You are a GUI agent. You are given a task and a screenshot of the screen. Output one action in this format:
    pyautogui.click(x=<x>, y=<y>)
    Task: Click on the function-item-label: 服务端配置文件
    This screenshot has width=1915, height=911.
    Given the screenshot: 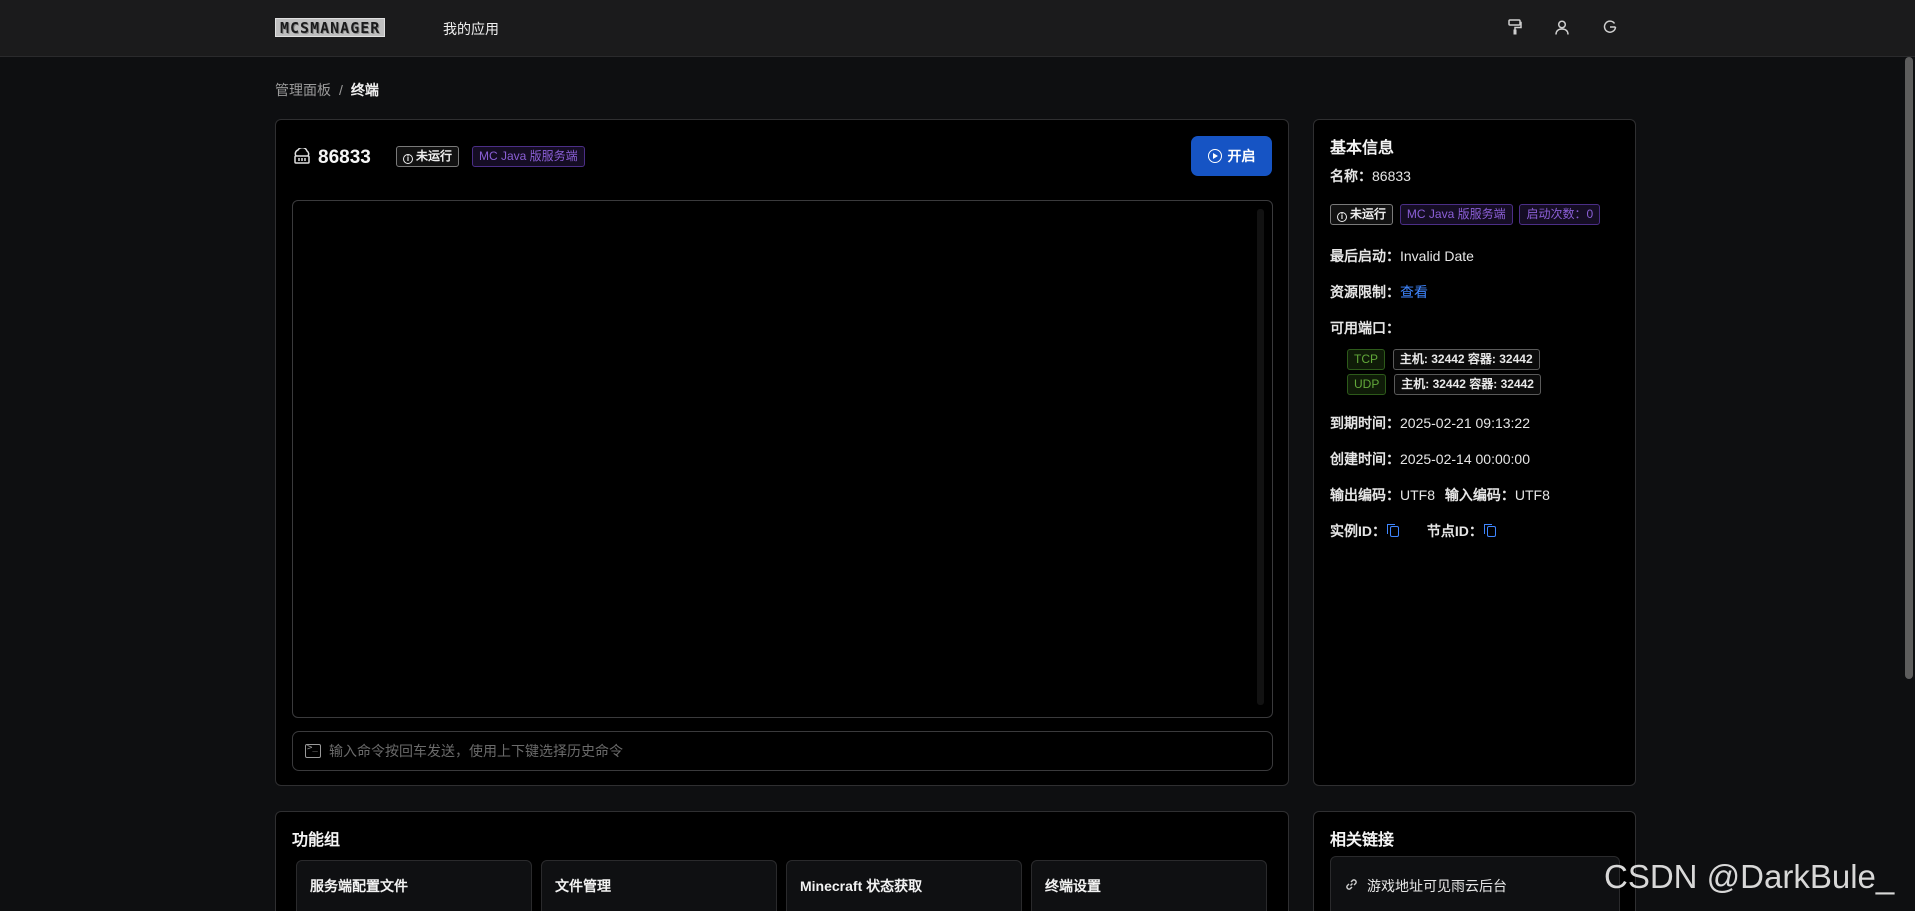 What is the action you would take?
    pyautogui.click(x=359, y=886)
    